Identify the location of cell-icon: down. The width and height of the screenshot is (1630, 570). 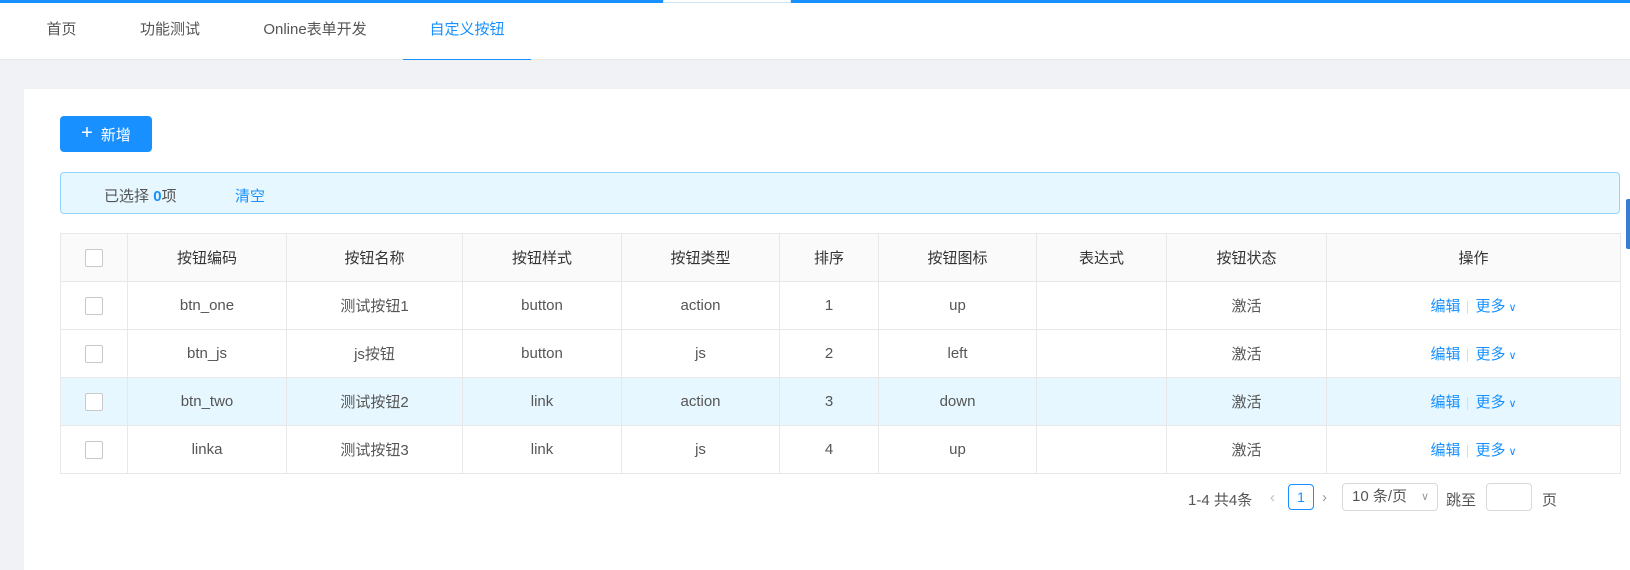
(957, 401).